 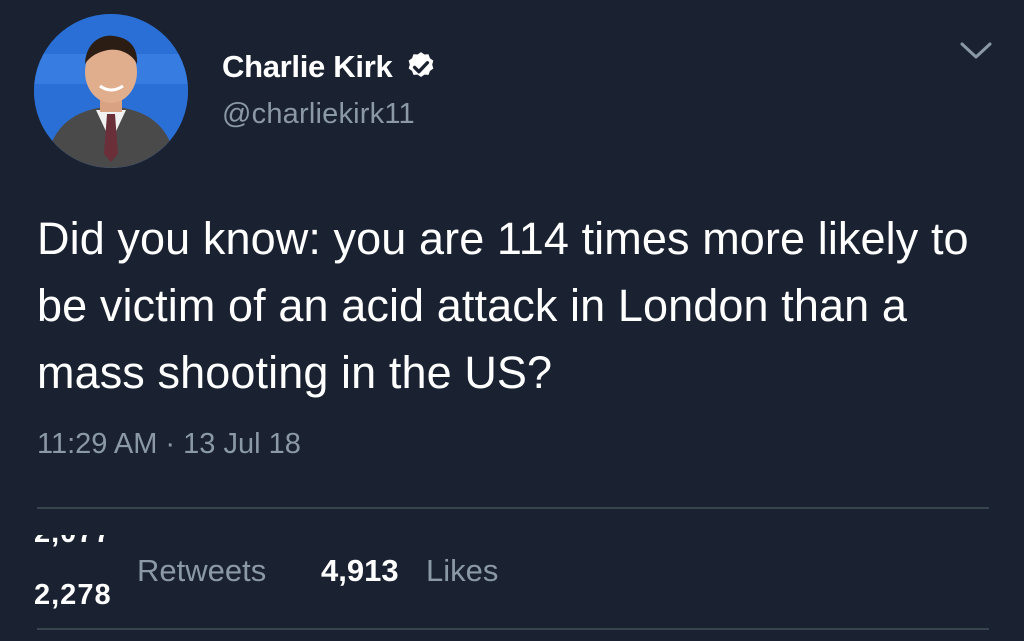 What do you see at coordinates (73, 595) in the screenshot?
I see `retweets-count-bottom-fragment: 2,278` at bounding box center [73, 595].